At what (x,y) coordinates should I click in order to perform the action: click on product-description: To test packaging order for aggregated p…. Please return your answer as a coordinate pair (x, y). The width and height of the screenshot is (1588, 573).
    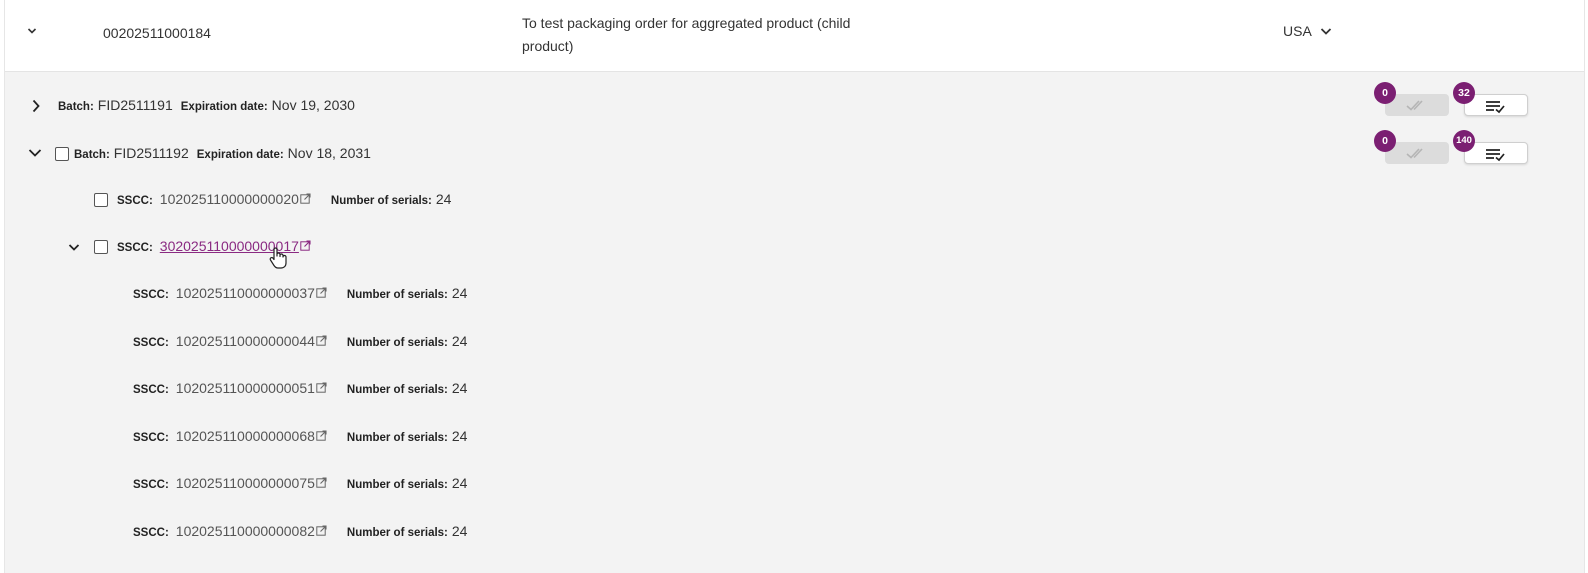
    Looking at the image, I should click on (712, 35).